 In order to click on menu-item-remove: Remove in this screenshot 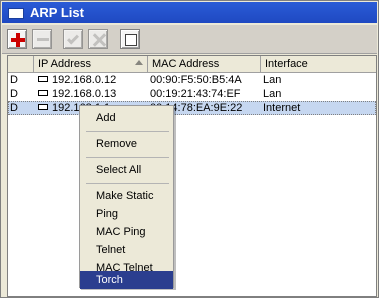, I will do `click(126, 144)`.